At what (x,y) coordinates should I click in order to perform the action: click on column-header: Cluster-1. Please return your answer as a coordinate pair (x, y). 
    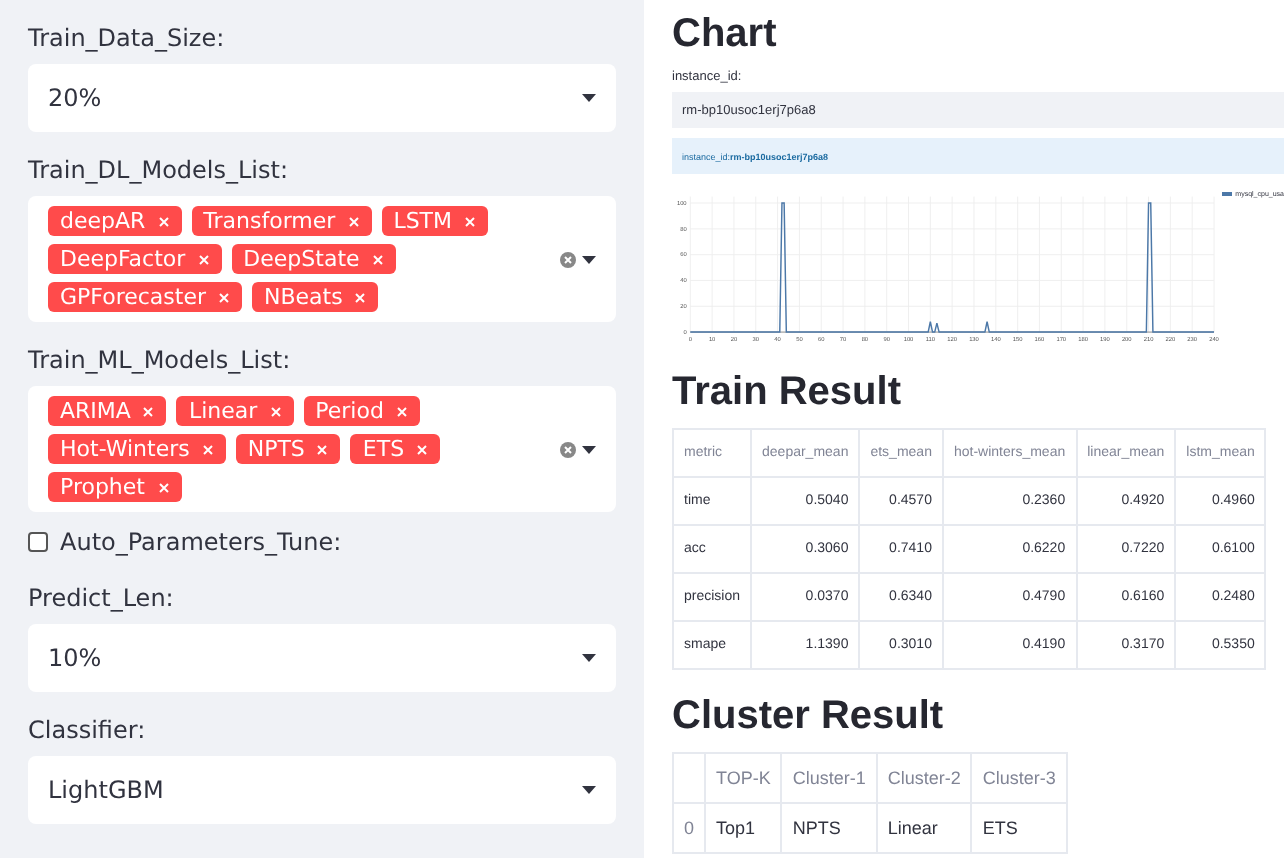
    Looking at the image, I should click on (829, 778).